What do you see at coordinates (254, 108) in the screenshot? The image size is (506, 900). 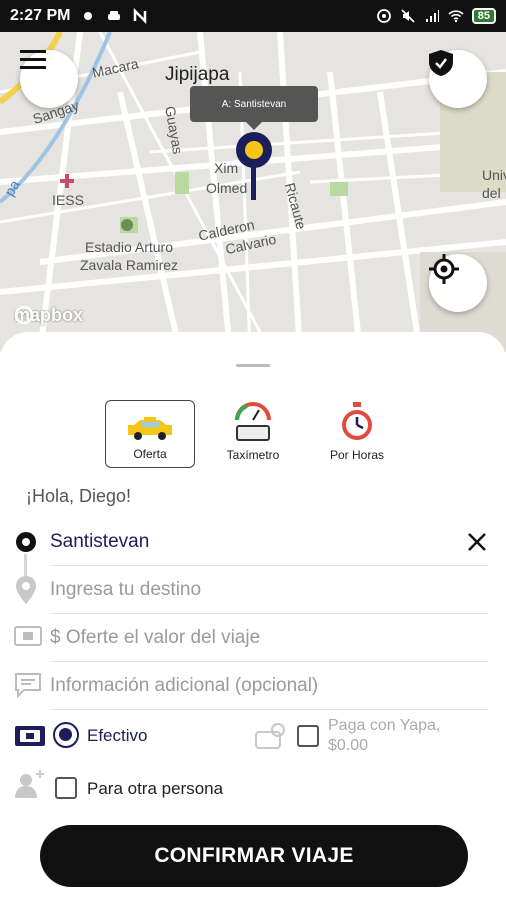 I see `pickup-tooltip: A: Santistevan` at bounding box center [254, 108].